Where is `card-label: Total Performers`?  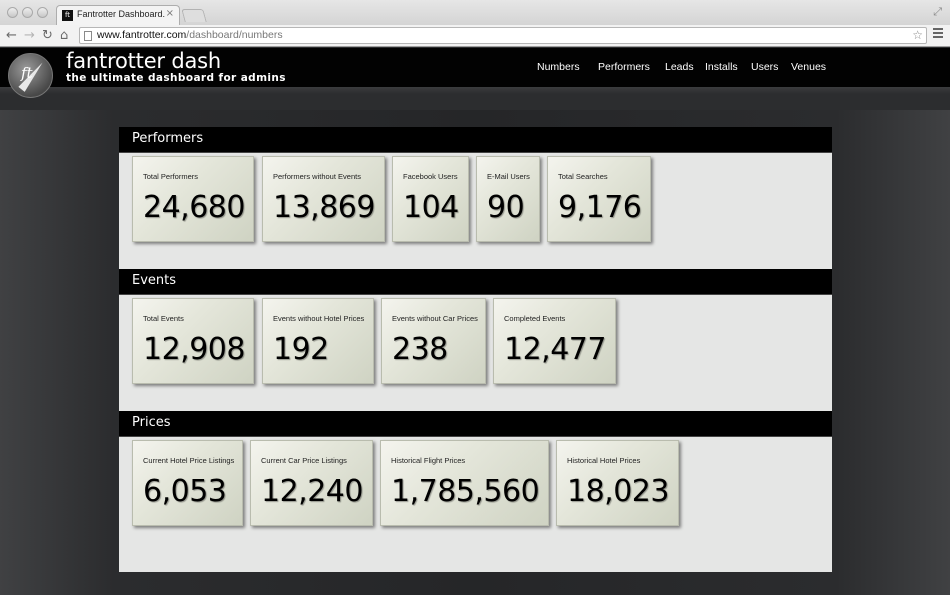
card-label: Total Performers is located at coordinates (171, 176).